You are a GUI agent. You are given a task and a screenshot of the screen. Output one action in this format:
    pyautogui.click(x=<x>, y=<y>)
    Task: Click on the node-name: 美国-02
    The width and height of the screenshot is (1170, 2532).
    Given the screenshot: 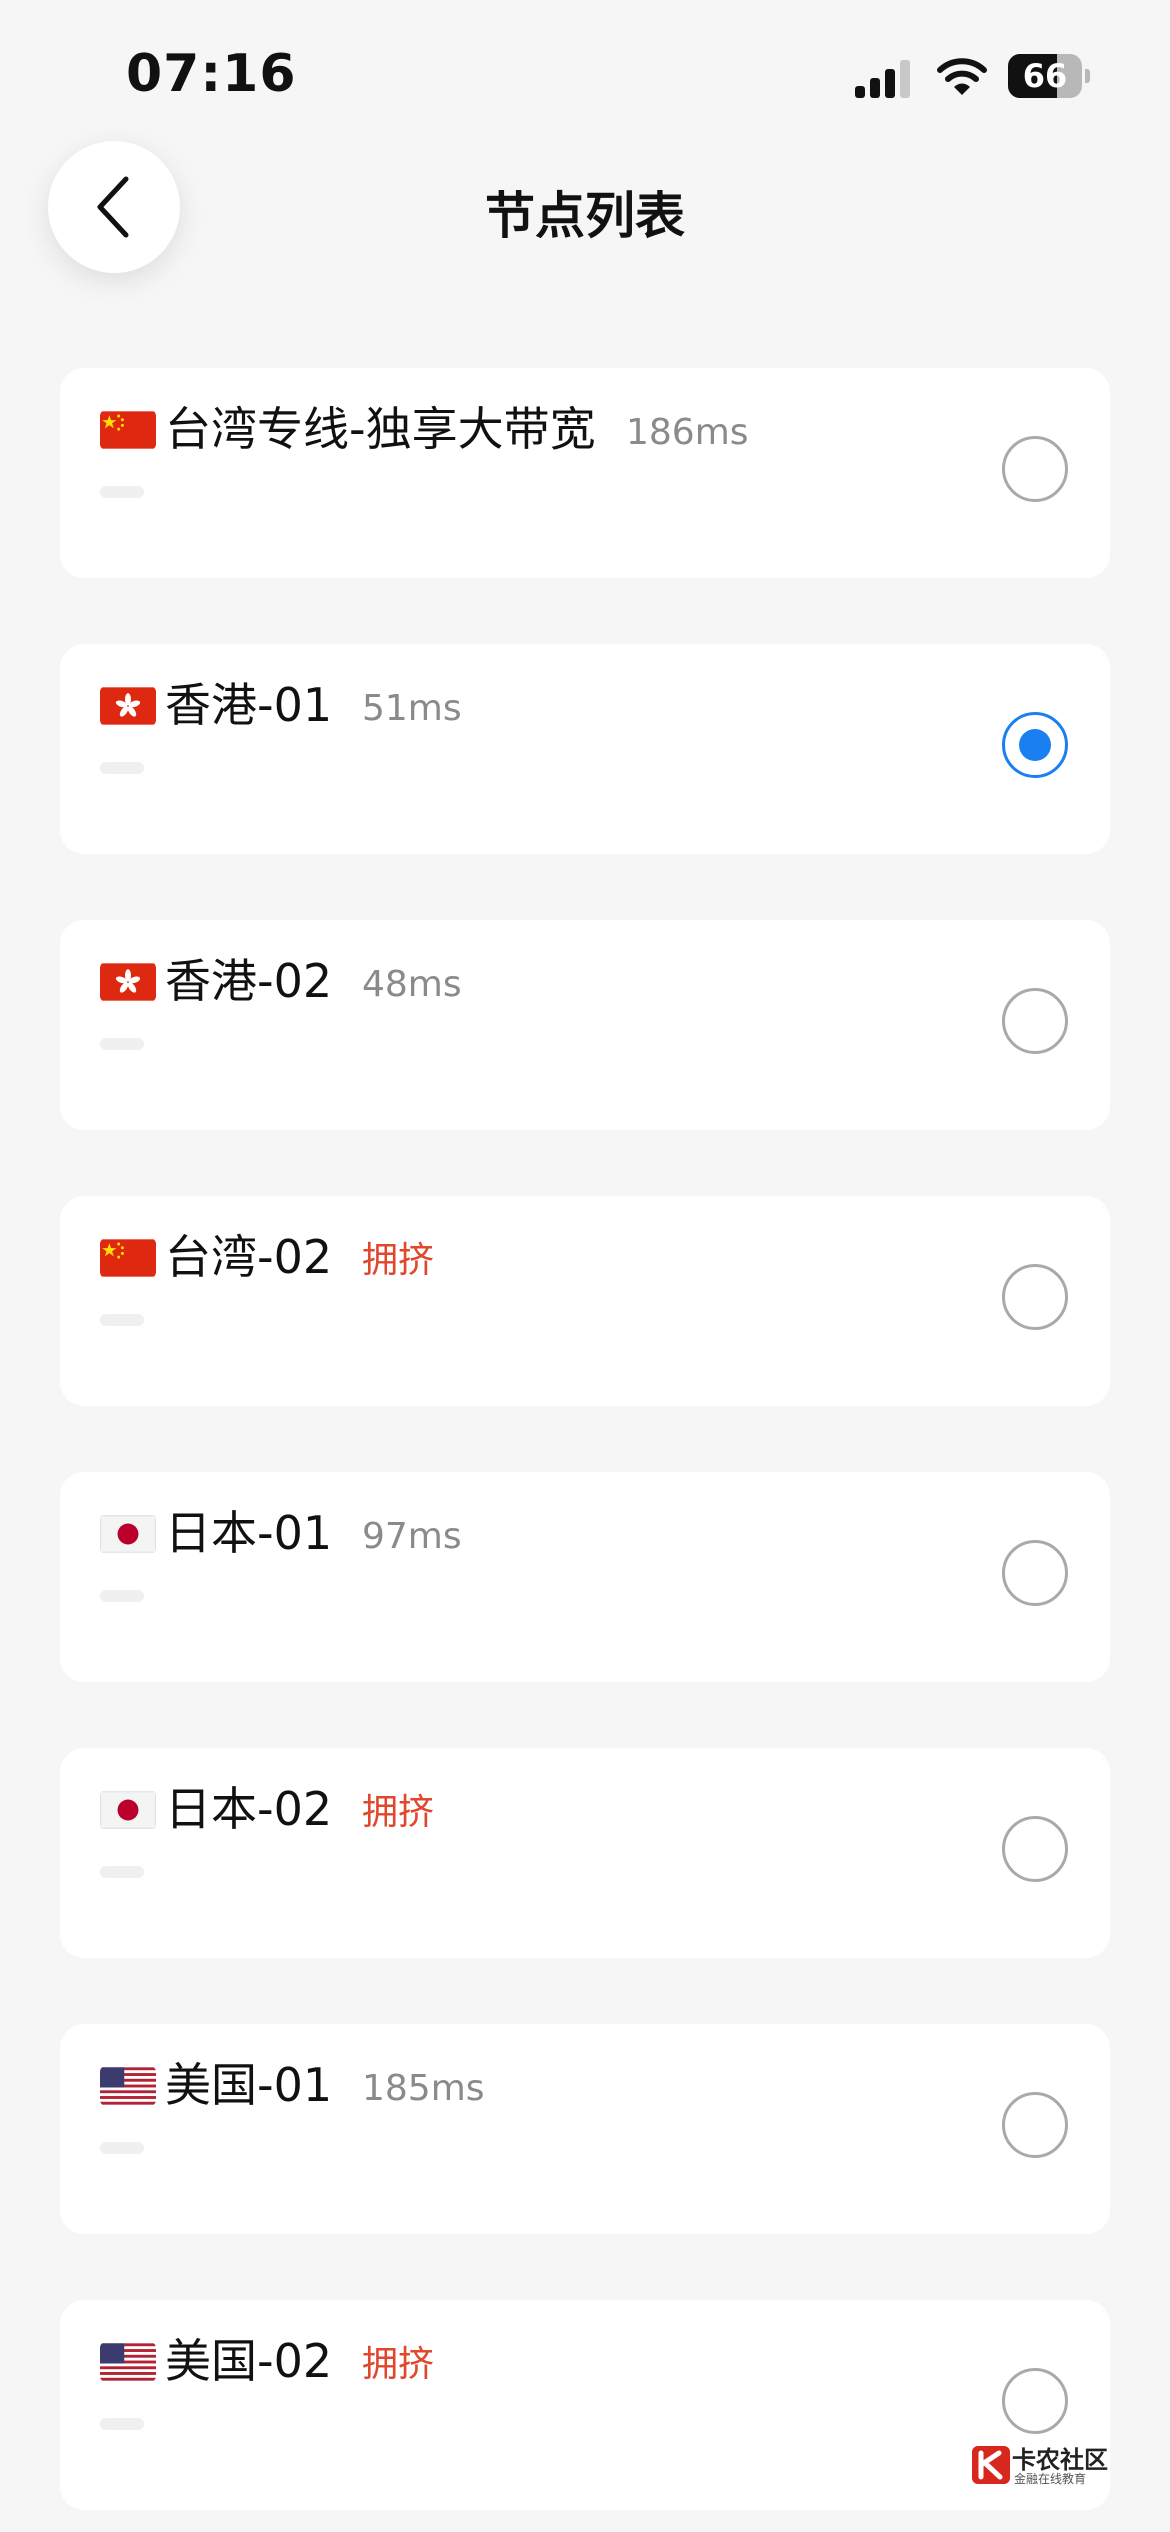 What is the action you would take?
    pyautogui.click(x=249, y=2361)
    